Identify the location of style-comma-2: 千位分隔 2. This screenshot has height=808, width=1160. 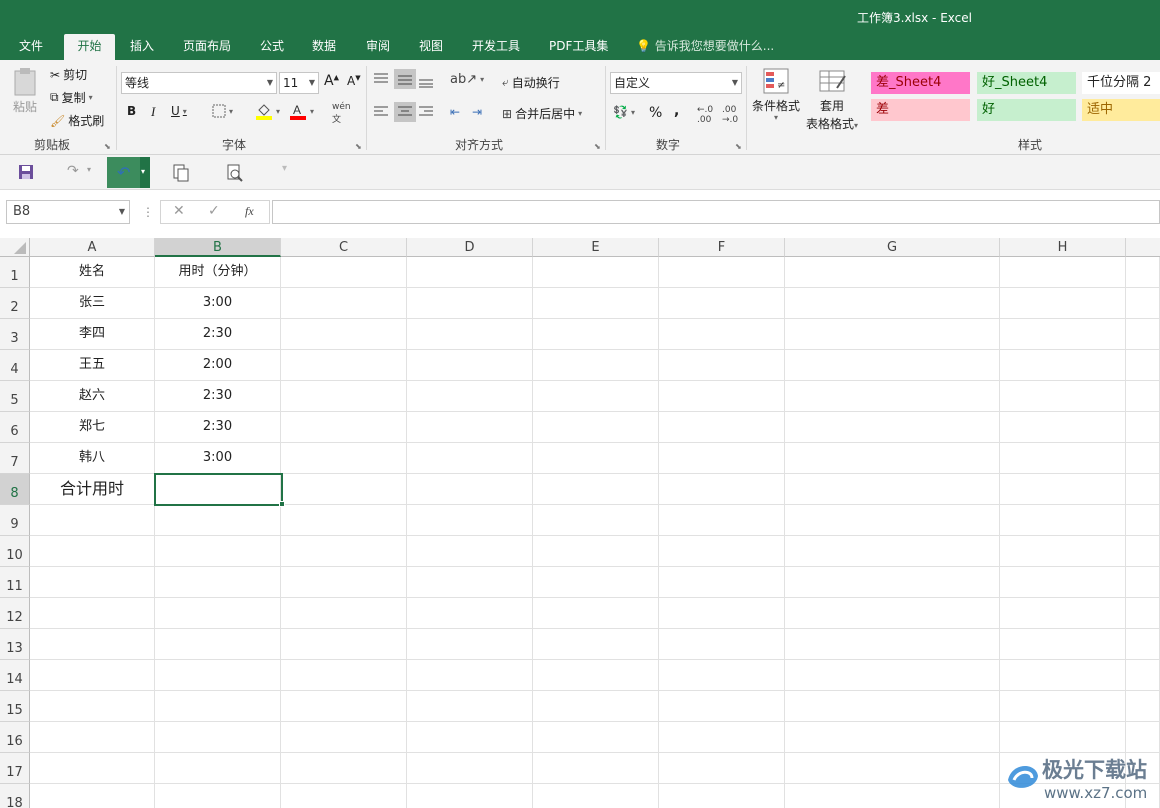
(1121, 83).